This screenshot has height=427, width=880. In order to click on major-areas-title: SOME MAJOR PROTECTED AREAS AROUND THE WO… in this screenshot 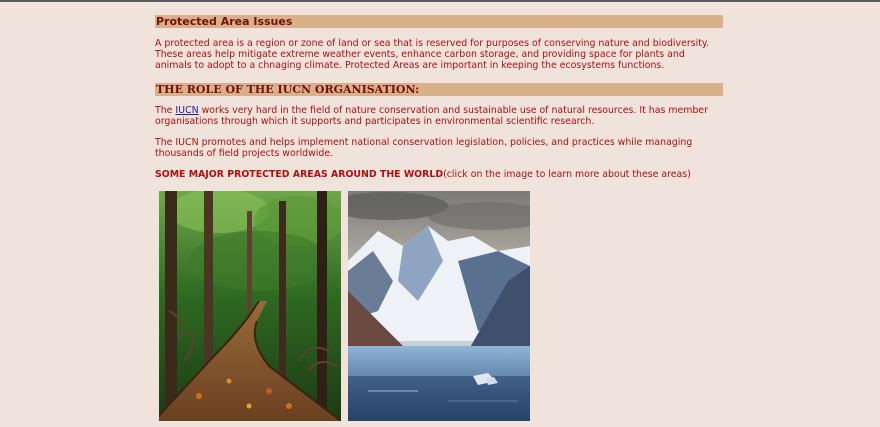, I will do `click(299, 174)`.